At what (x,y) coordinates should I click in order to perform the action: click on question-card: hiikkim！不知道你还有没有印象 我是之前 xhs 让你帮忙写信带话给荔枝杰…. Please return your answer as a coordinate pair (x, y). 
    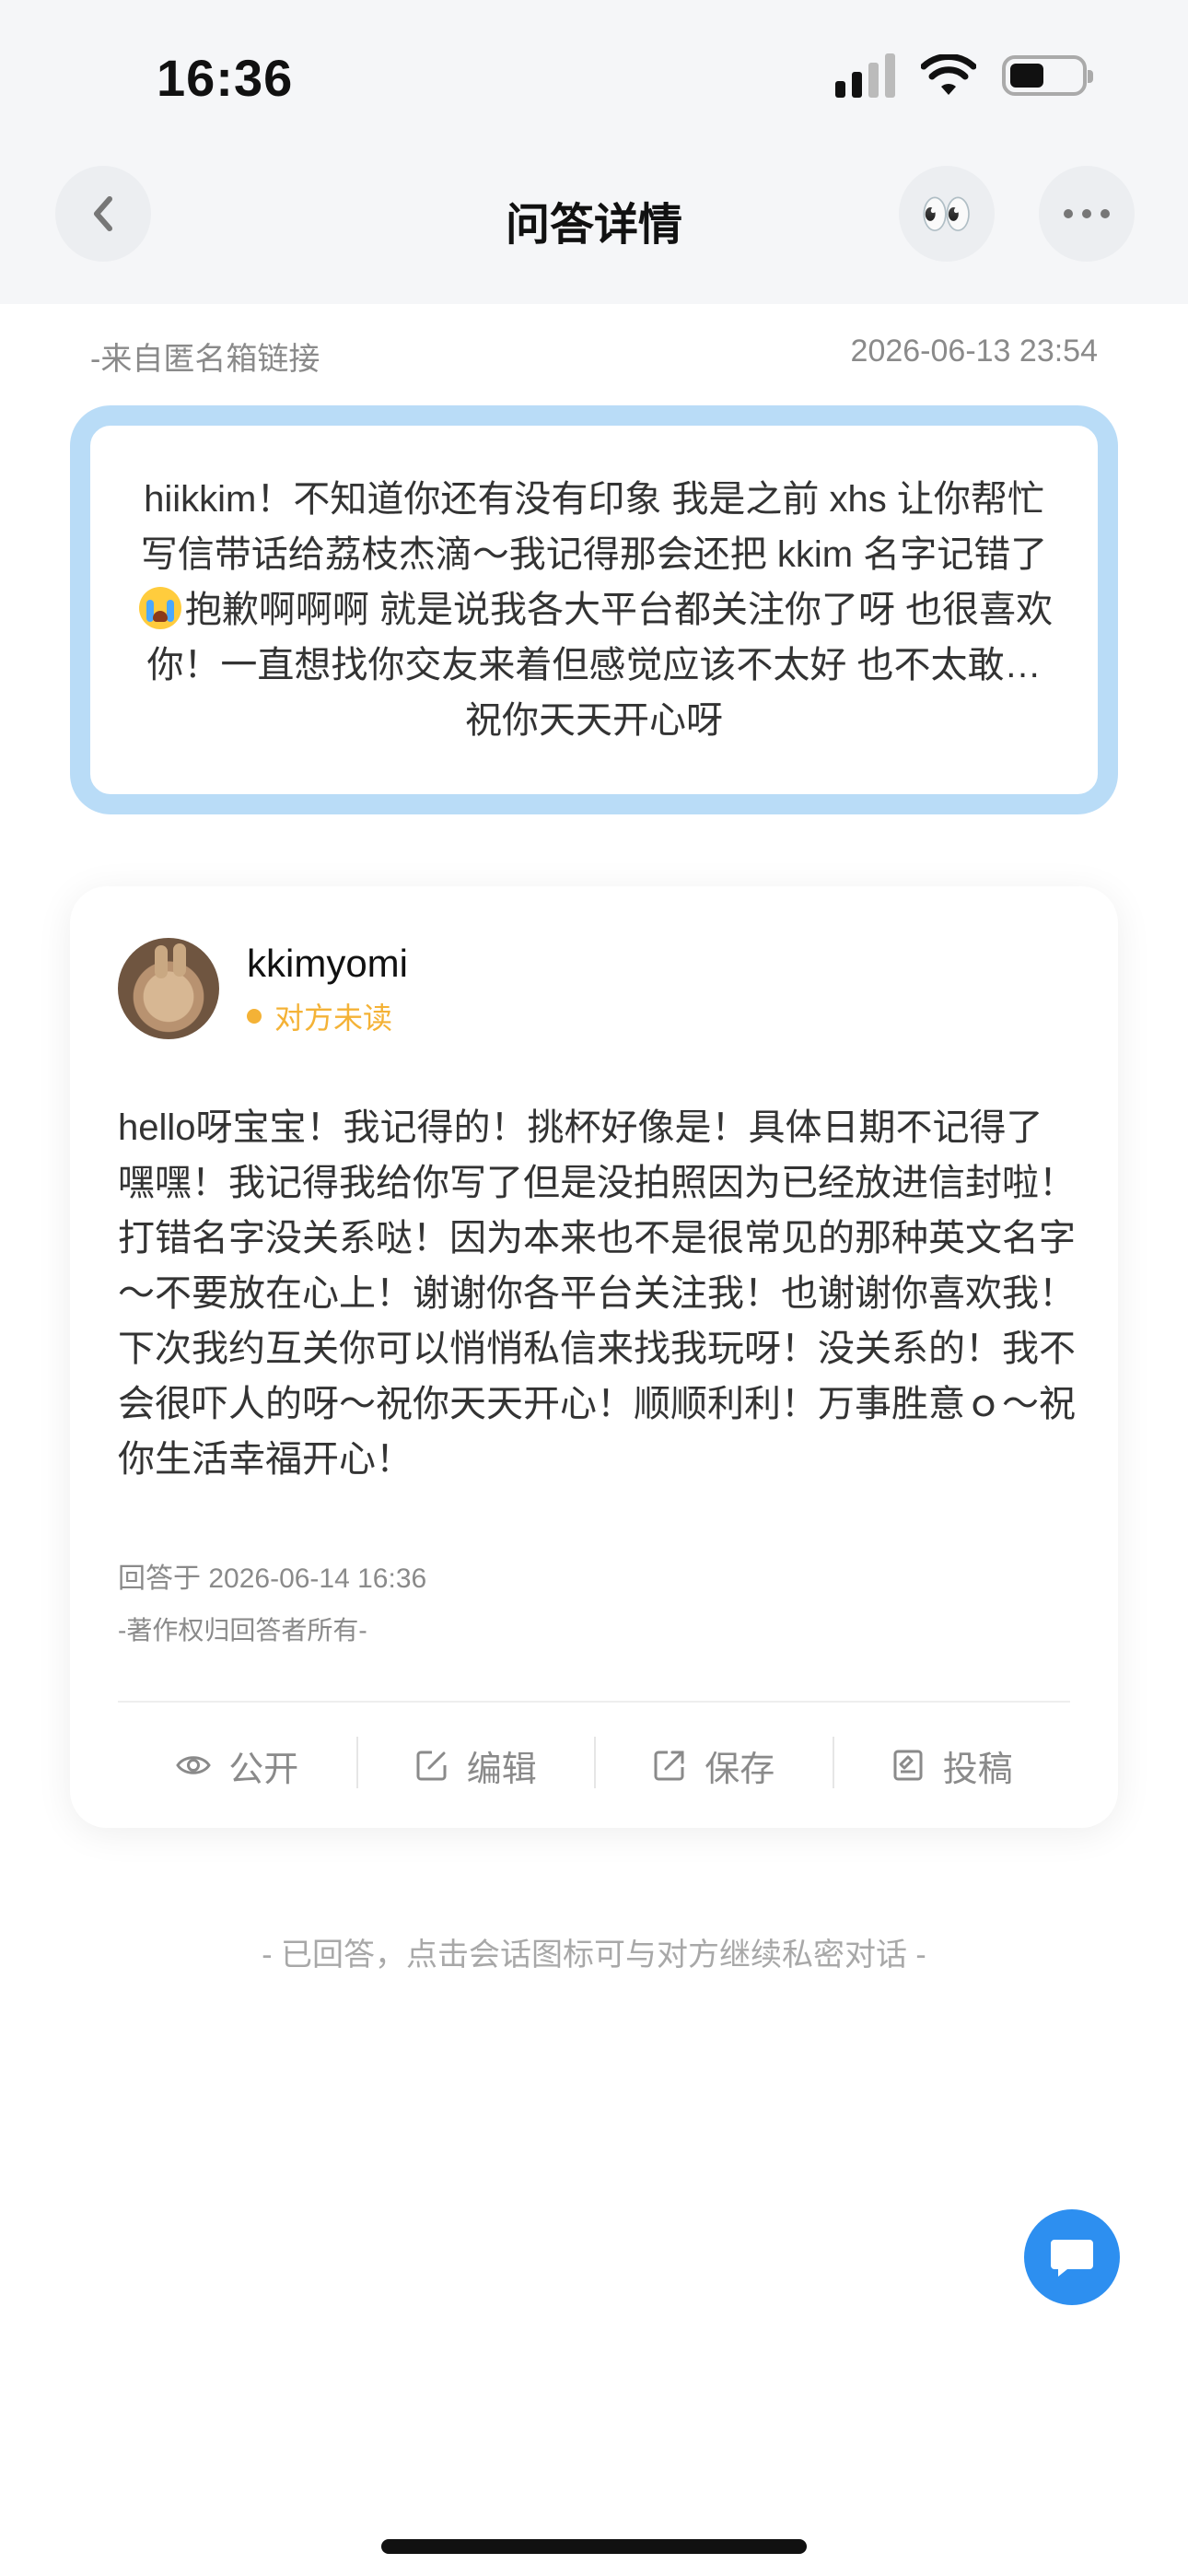
    Looking at the image, I should click on (594, 609).